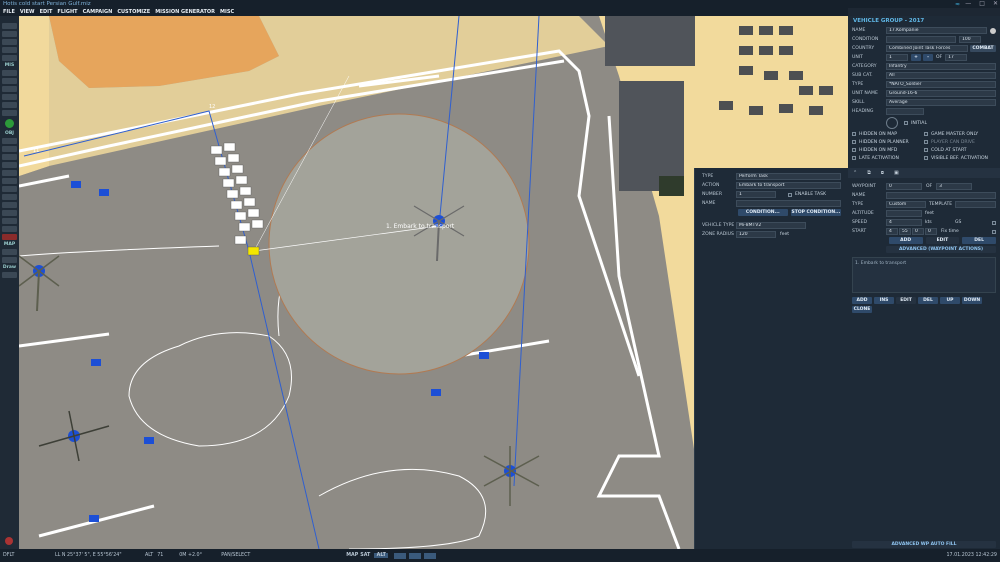  Describe the element at coordinates (98, 12) in the screenshot. I see `menu-item-campaign: CAMPAIGN` at that location.